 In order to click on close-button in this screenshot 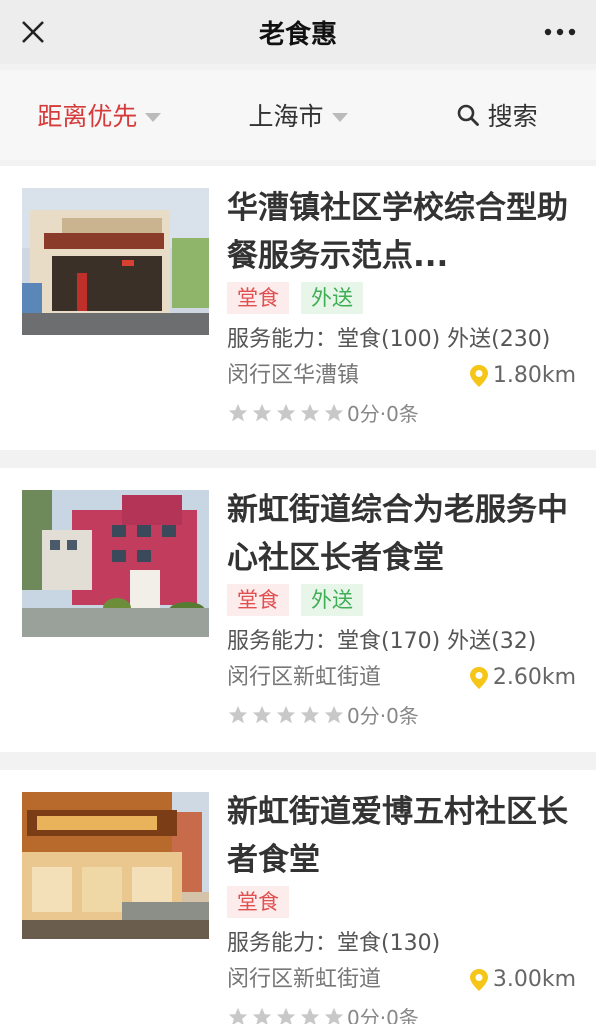, I will do `click(45, 32)`.